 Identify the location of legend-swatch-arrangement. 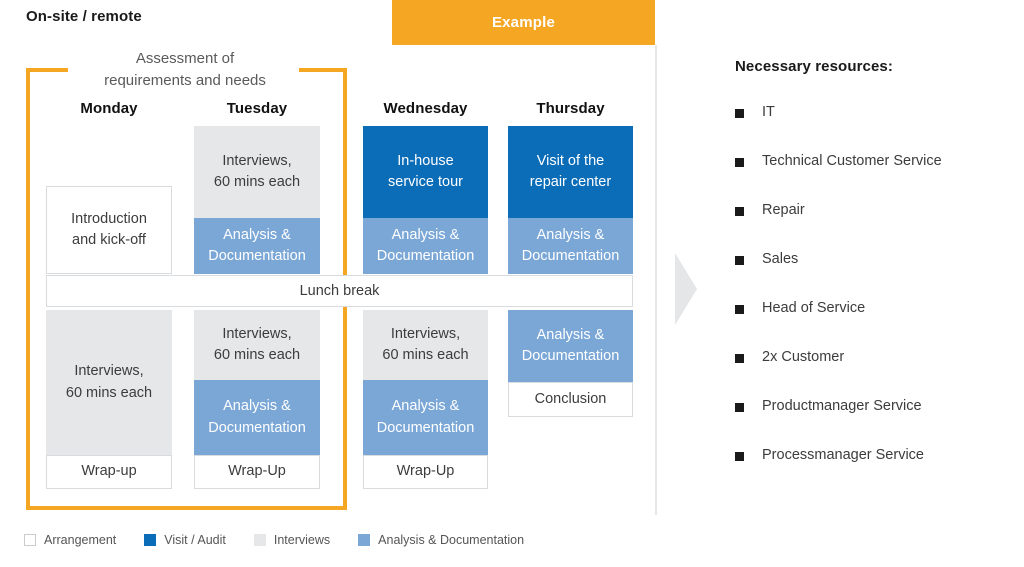
(30, 540).